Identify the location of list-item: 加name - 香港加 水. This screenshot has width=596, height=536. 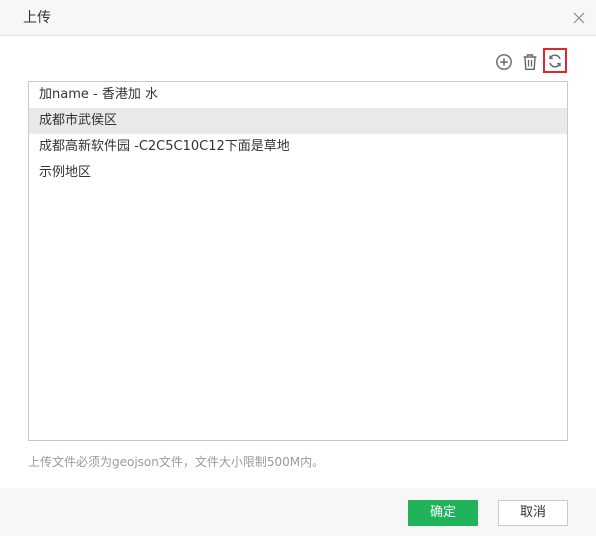
(298, 95).